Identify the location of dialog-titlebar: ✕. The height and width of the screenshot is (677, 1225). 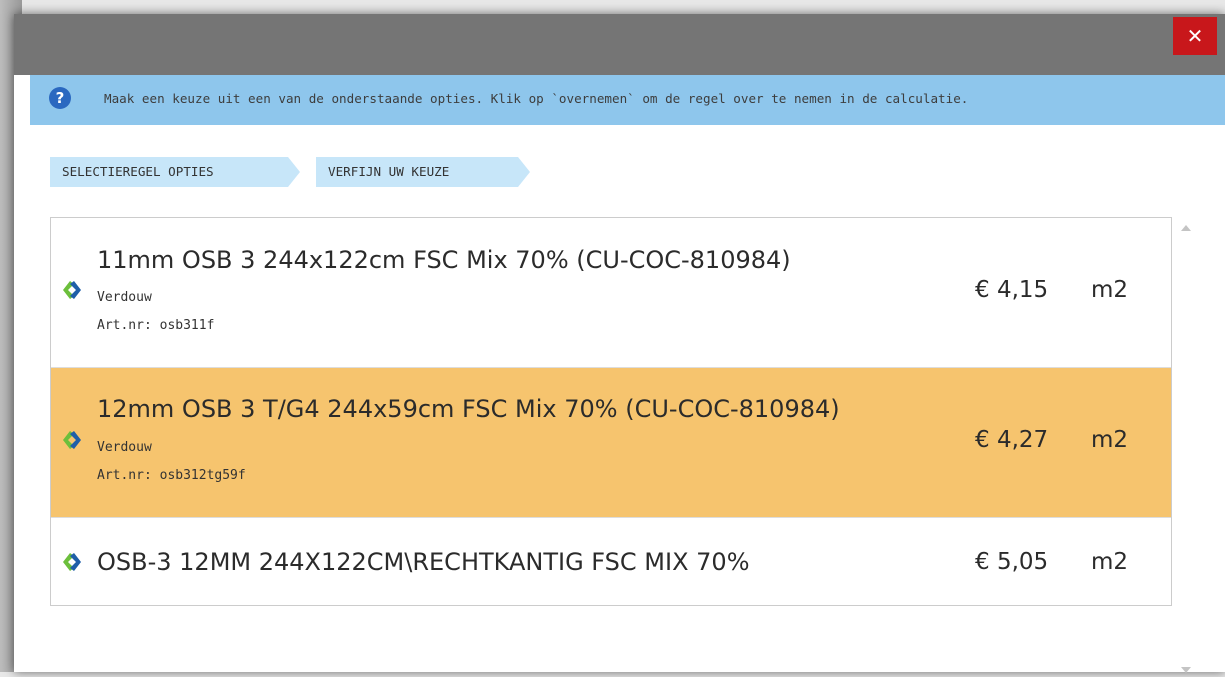
(619, 44).